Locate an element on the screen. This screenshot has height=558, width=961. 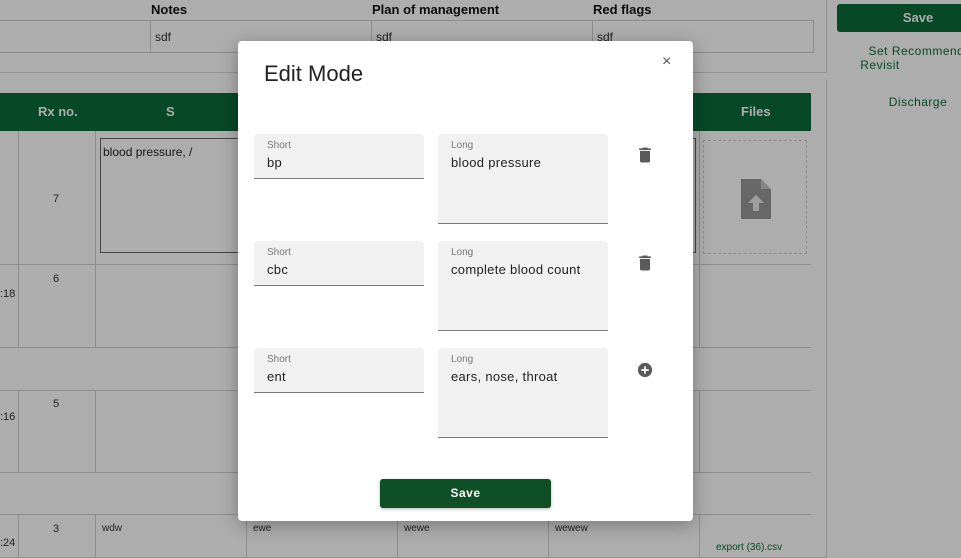
short-field-1: Short bp is located at coordinates (339, 156).